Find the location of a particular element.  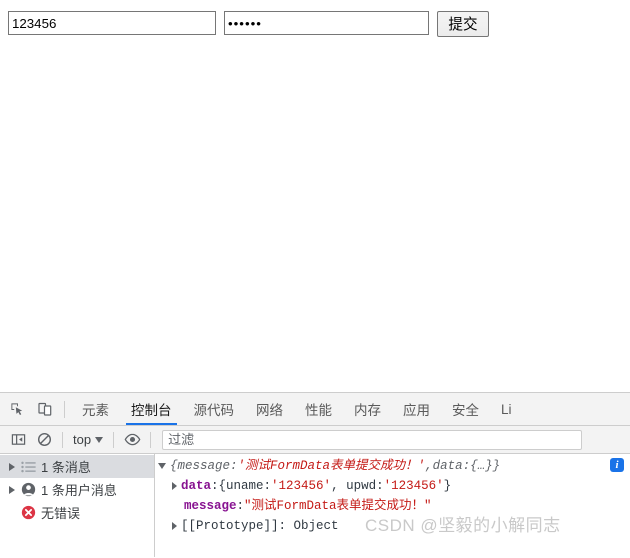

device-toolbar-icon is located at coordinates (44, 409).